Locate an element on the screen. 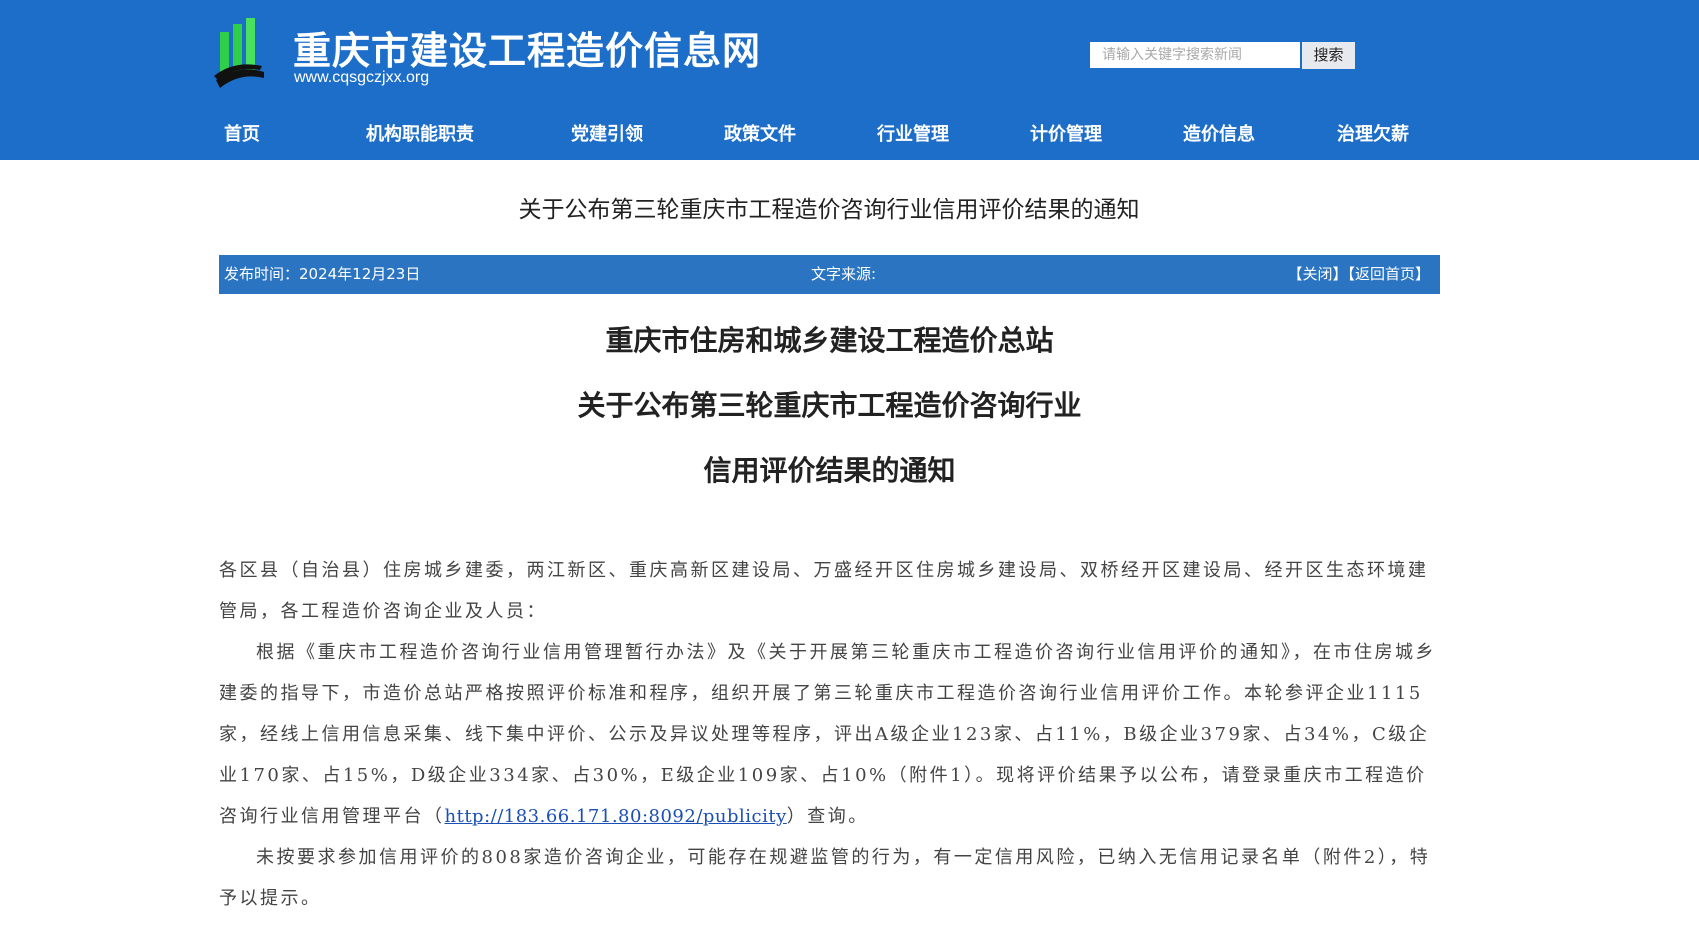  article-title: 关于公布第三轮重庆市工程造价咨询行业信用评价结果的通知 is located at coordinates (829, 210).